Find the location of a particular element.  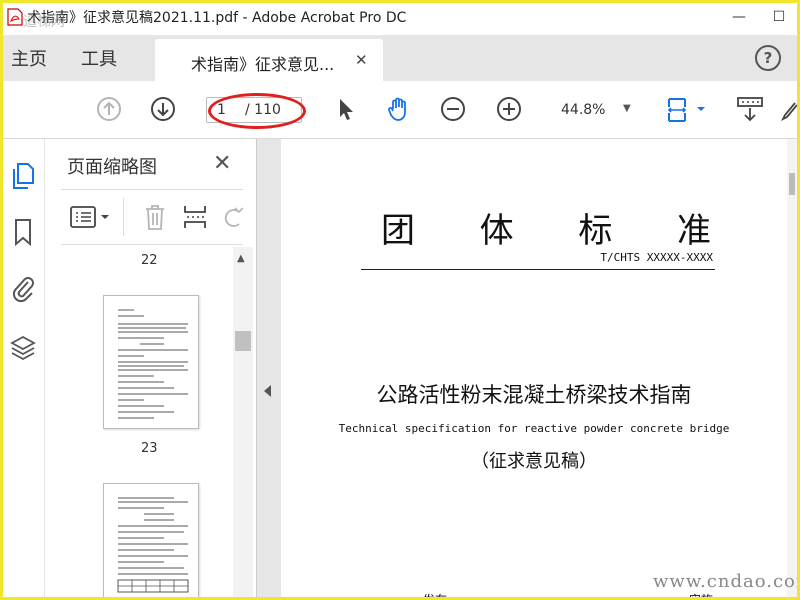

thumbnail-scrollbar: ▲ is located at coordinates (243, 422).